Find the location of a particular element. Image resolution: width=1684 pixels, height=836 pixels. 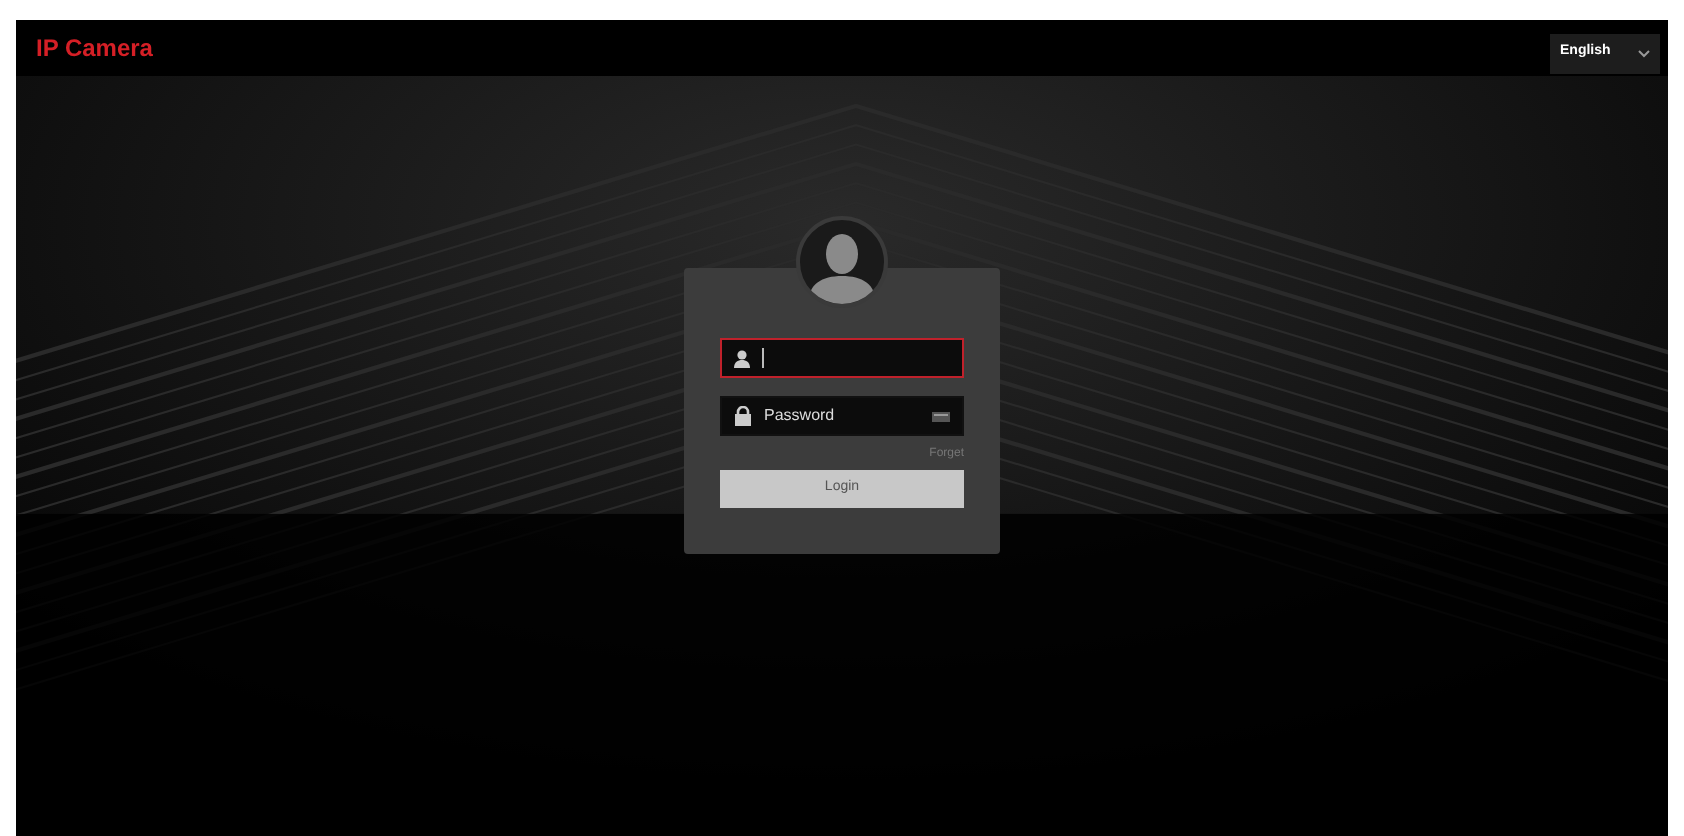

lock-icon is located at coordinates (743, 416).